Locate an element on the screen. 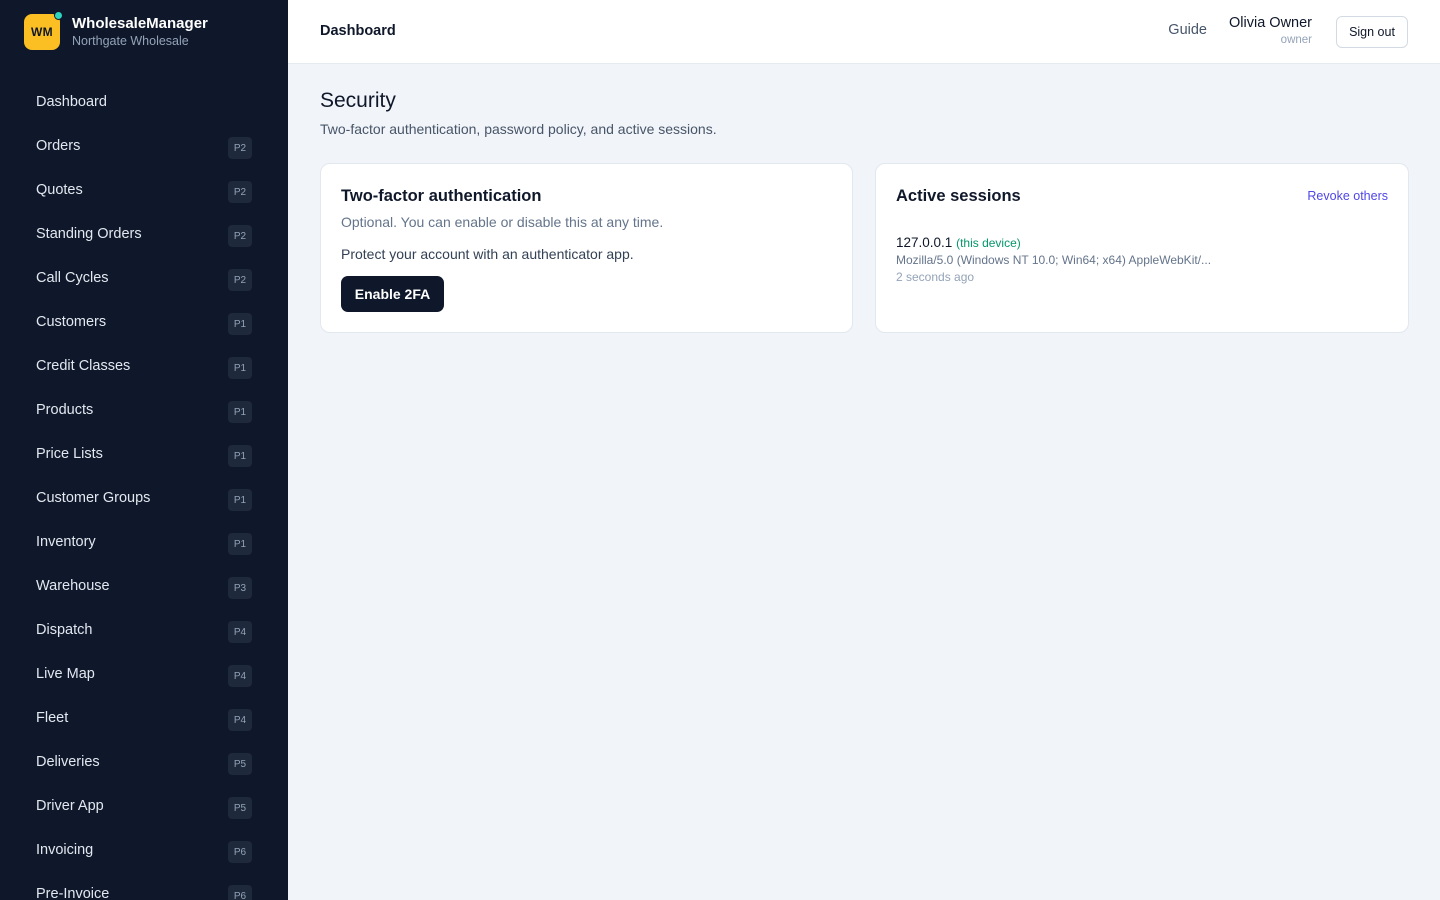  guide-link: Guide is located at coordinates (1187, 30).